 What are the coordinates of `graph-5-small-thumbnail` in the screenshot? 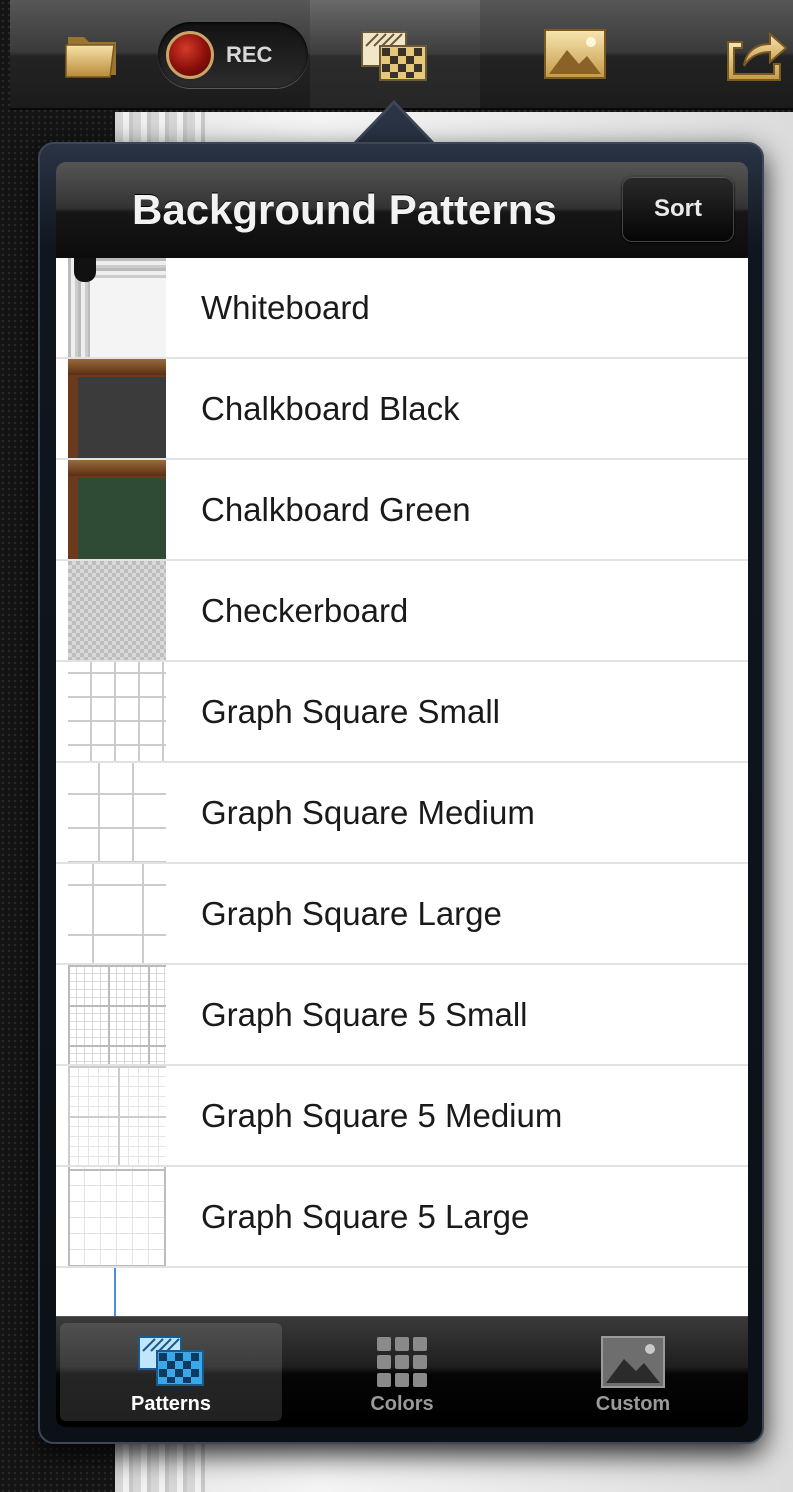 It's located at (117, 1014).